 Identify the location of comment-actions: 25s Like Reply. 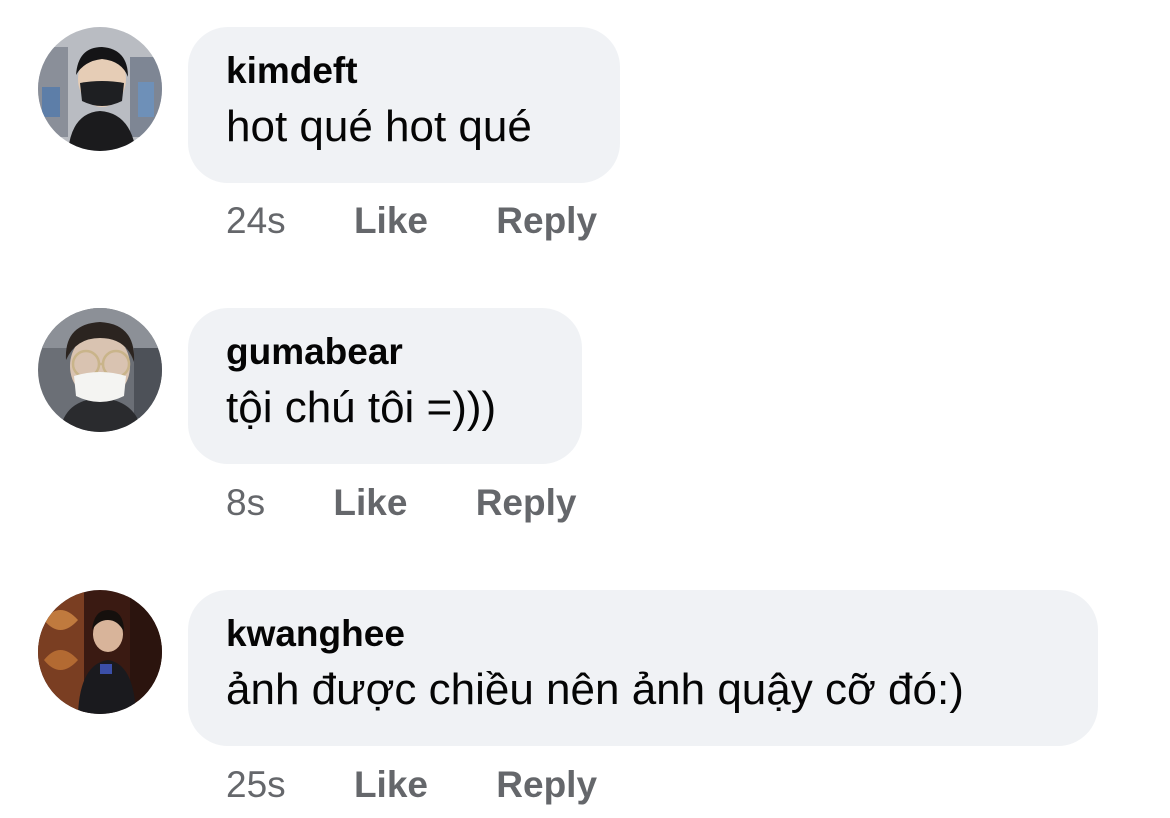
(411, 785).